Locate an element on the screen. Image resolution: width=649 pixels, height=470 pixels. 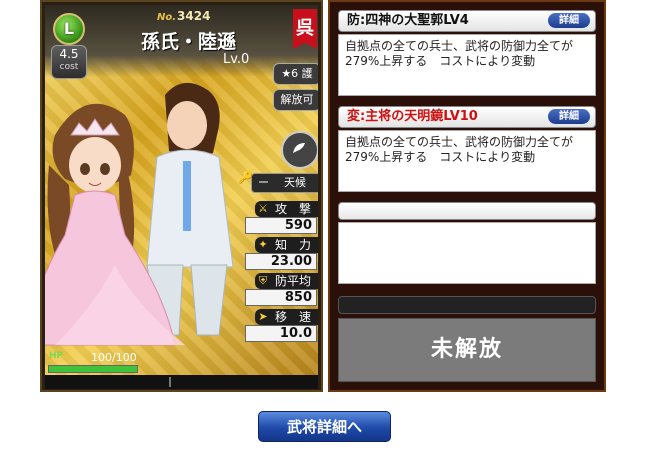
card-number-value: 3424 is located at coordinates (194, 16).